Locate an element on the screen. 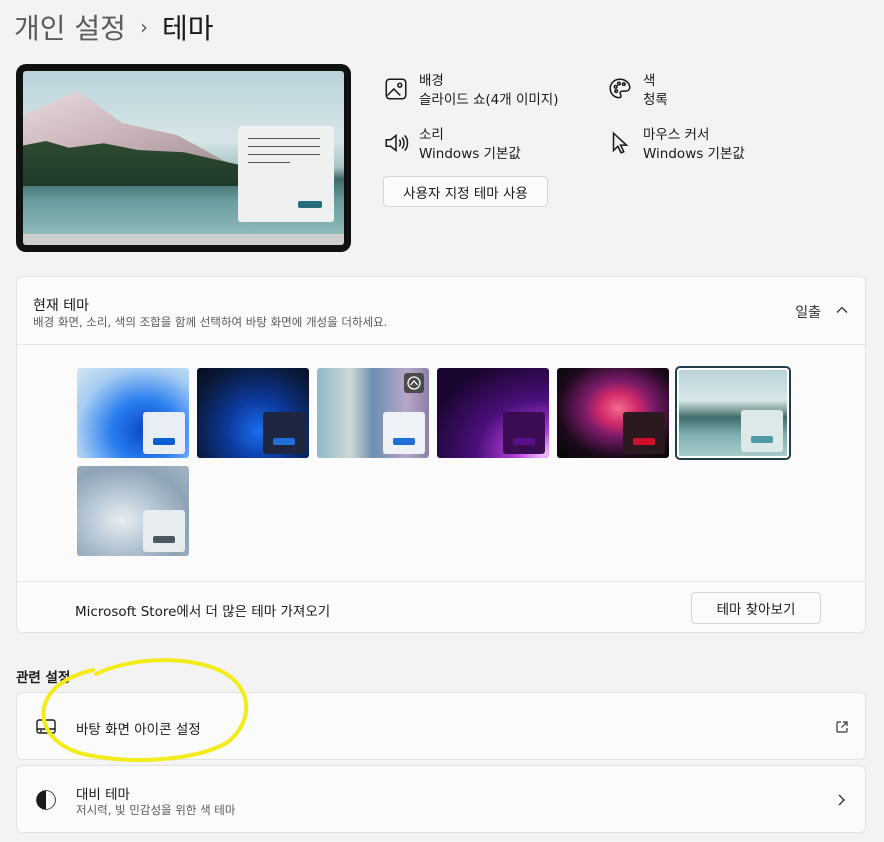 Image resolution: width=884 pixels, height=842 pixels. custom-theme-button: 사용자 지정 테마 사용 is located at coordinates (465, 191).